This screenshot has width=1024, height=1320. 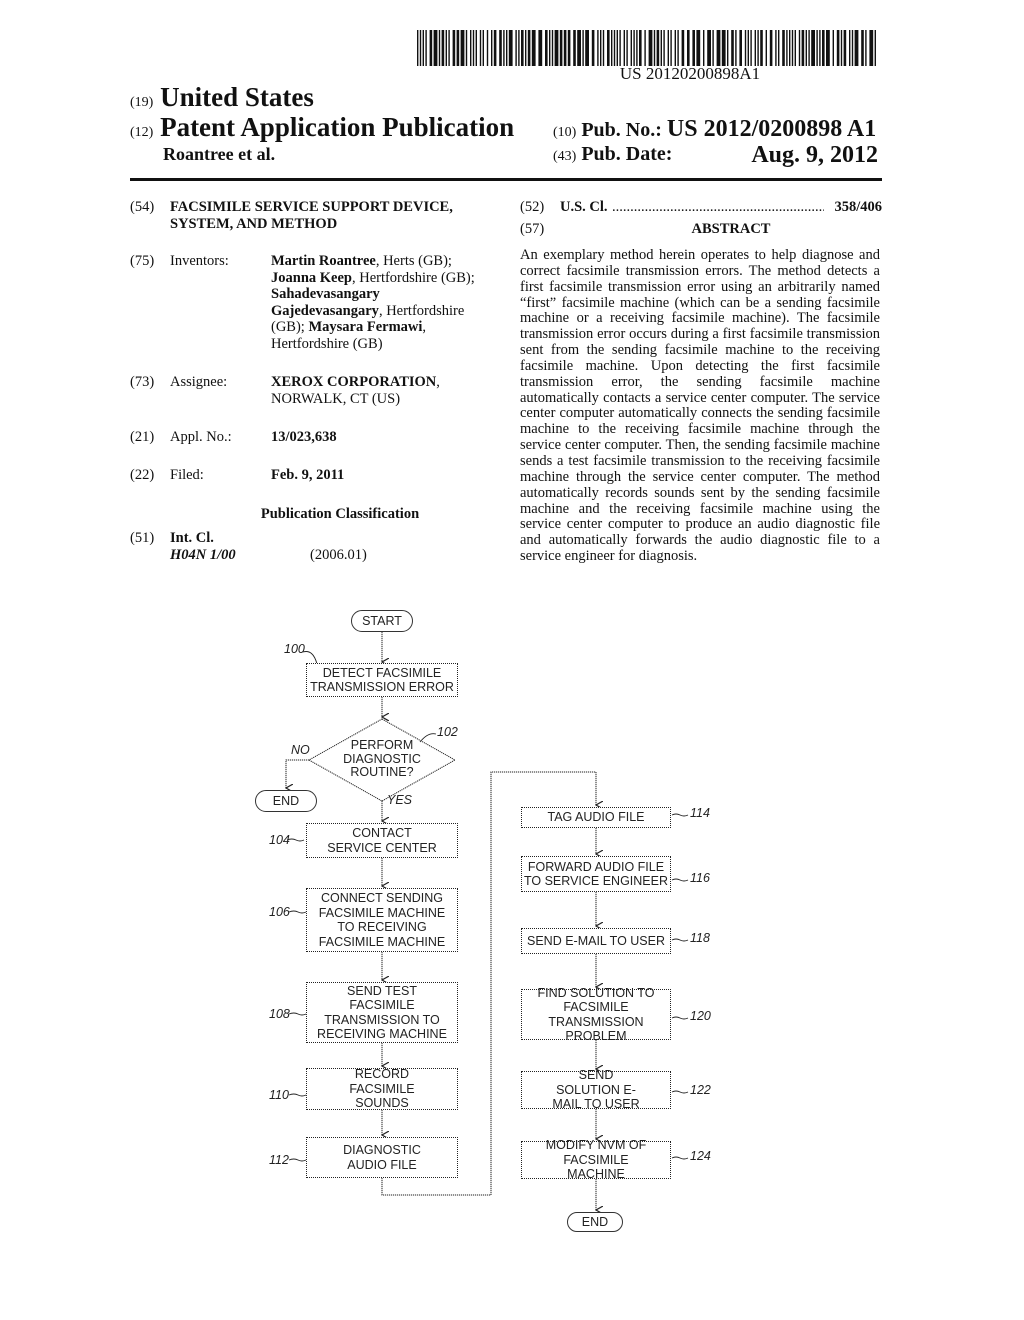 I want to click on ref-110: 110, so click(x=279, y=1095).